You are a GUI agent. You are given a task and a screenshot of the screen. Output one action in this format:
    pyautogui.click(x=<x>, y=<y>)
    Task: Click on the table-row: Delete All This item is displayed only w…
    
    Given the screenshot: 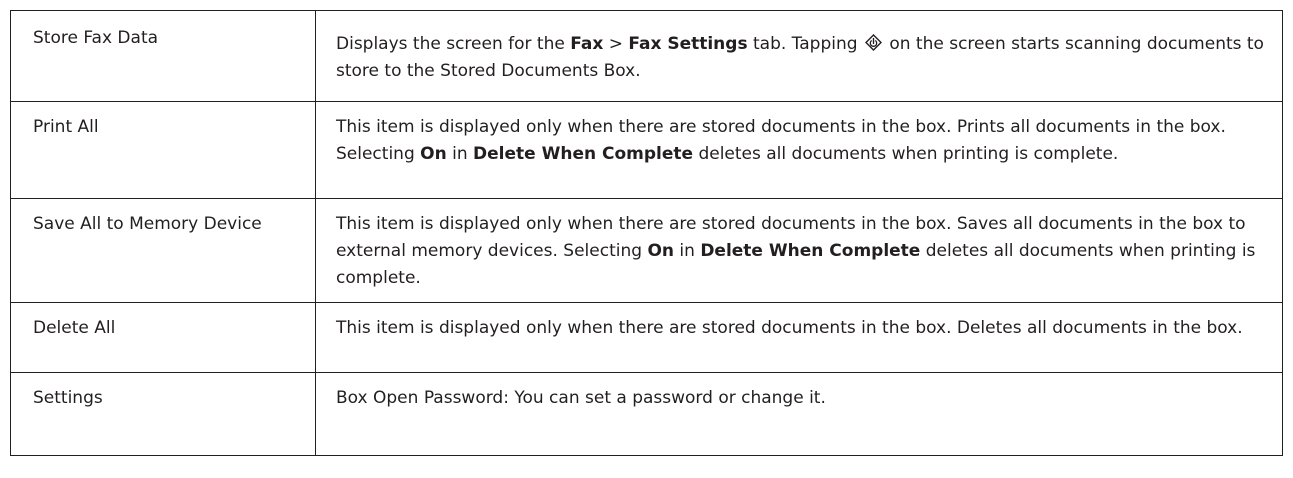 What is the action you would take?
    pyautogui.click(x=646, y=337)
    